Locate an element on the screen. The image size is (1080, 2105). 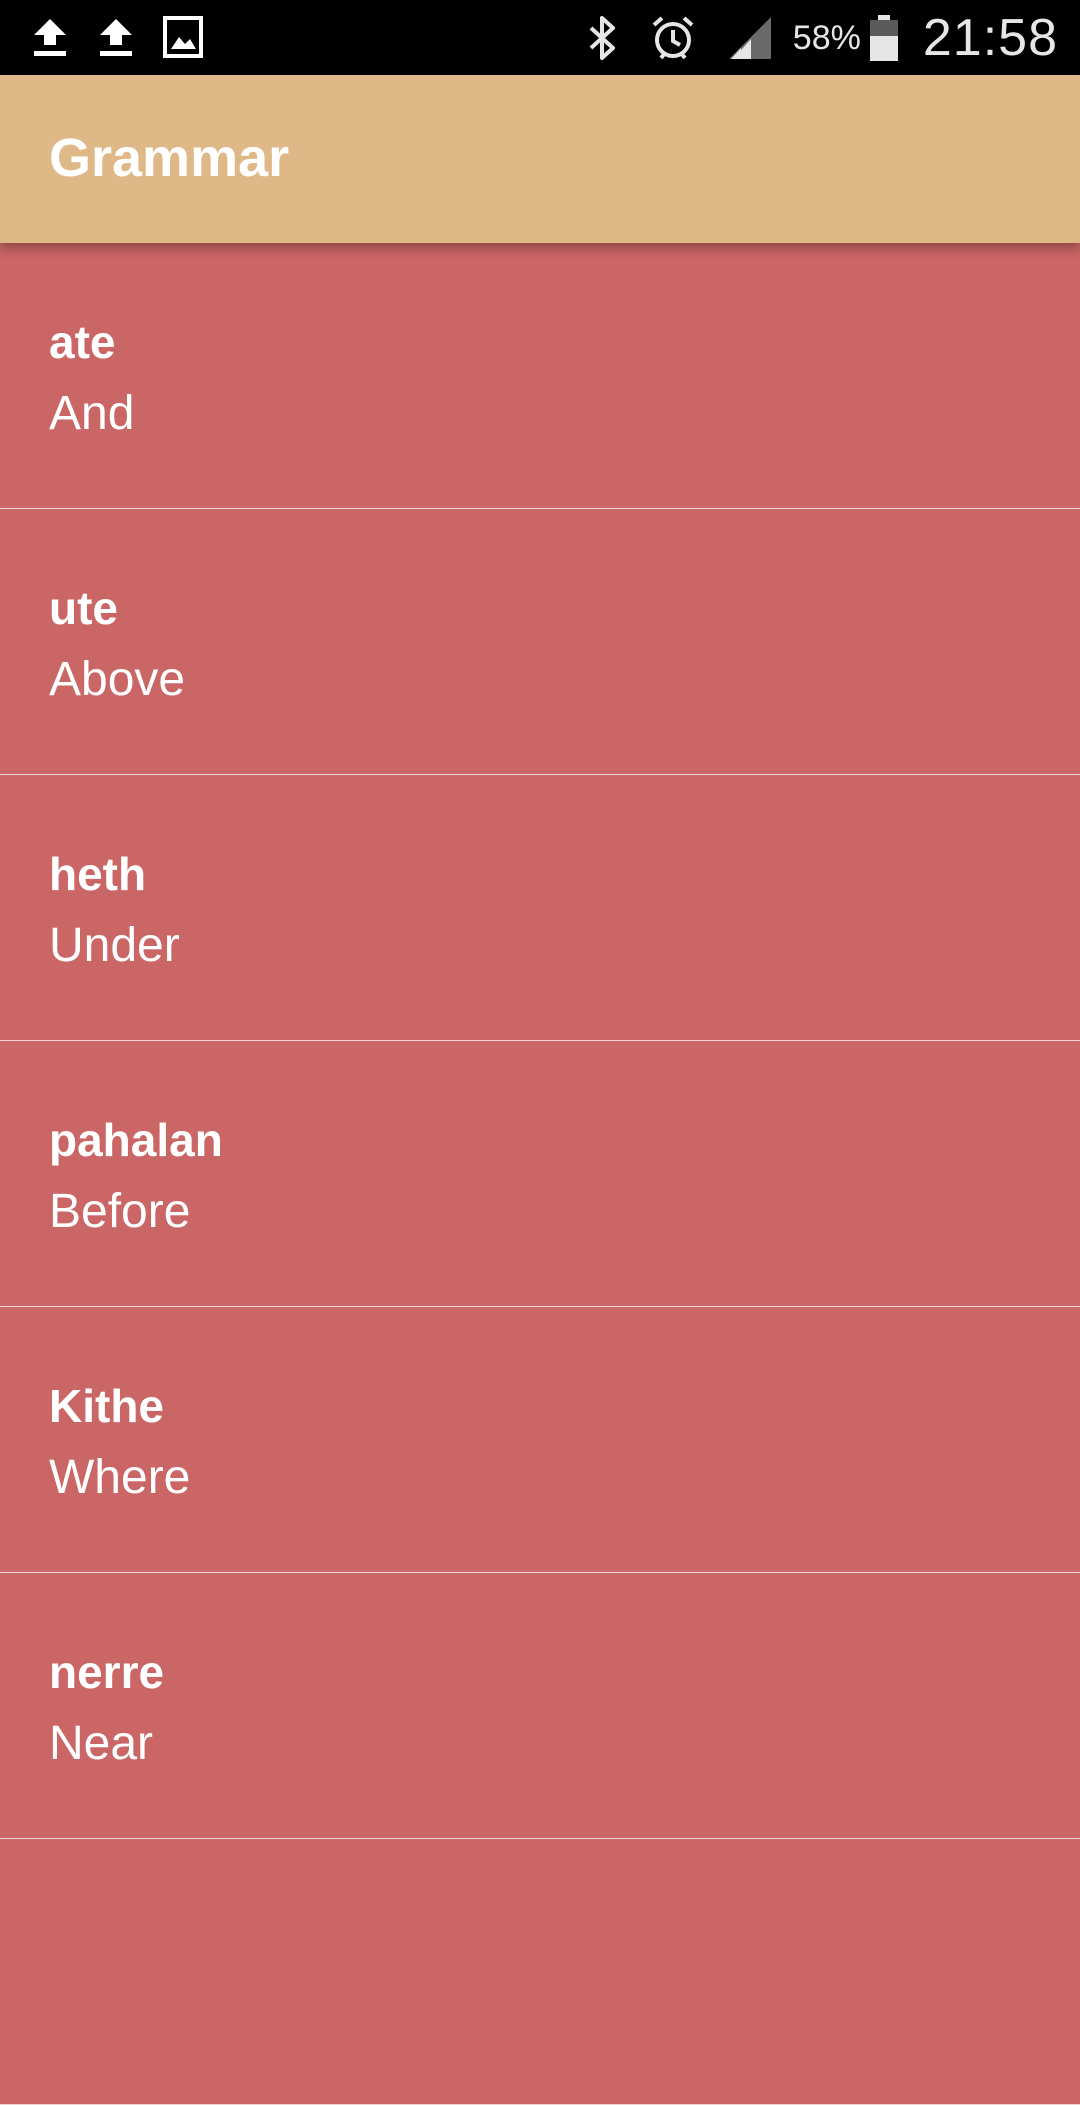
notification-icons is located at coordinates (117, 37).